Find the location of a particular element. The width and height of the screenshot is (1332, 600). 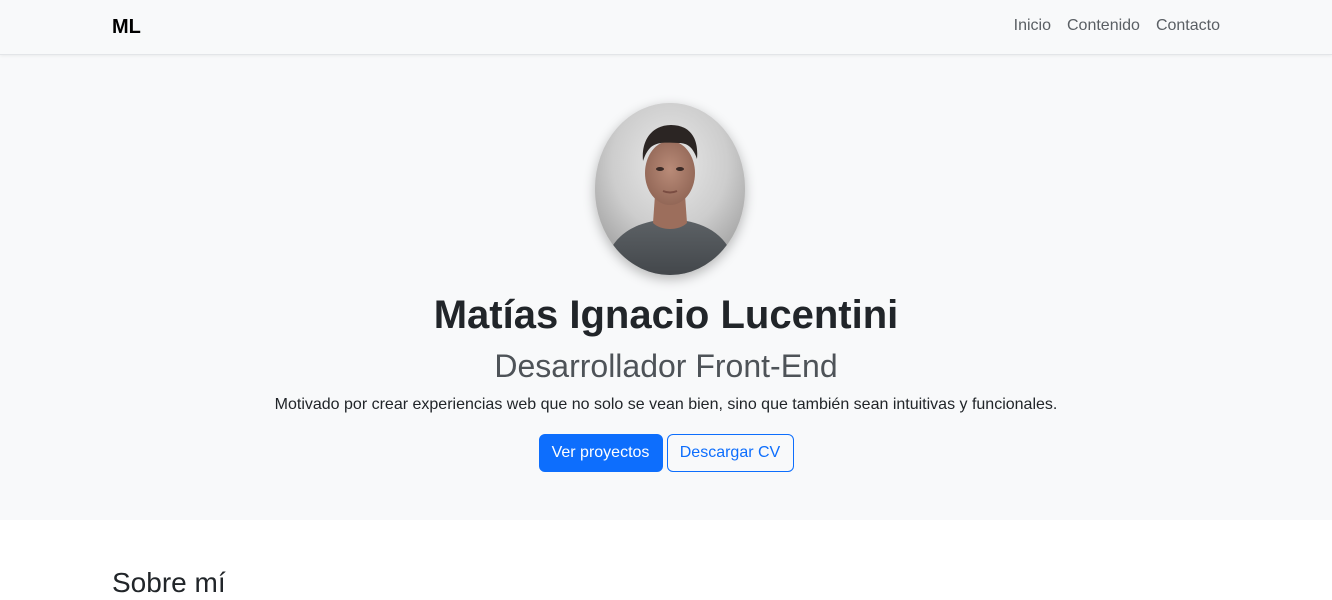

nav-link-inicio: Inicio is located at coordinates (1032, 26).